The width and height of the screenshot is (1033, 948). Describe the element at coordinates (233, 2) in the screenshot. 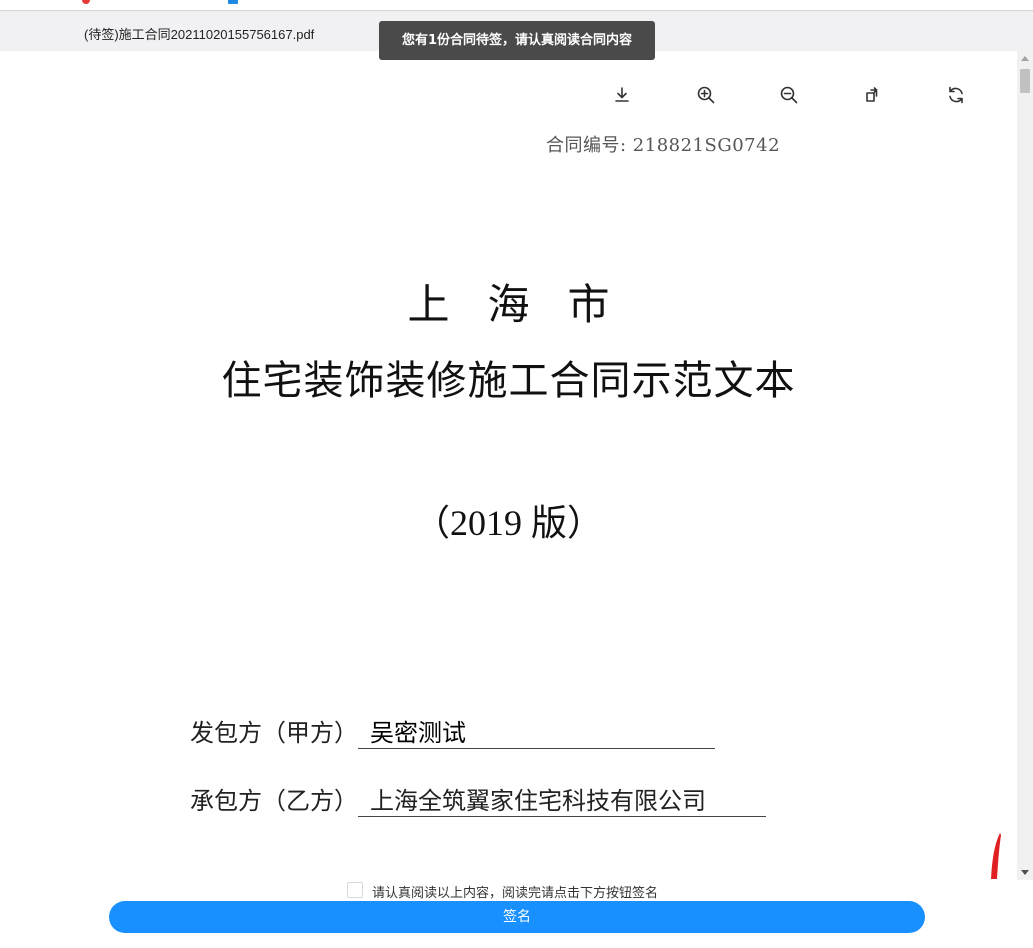

I see `blue-indicator-icon` at that location.